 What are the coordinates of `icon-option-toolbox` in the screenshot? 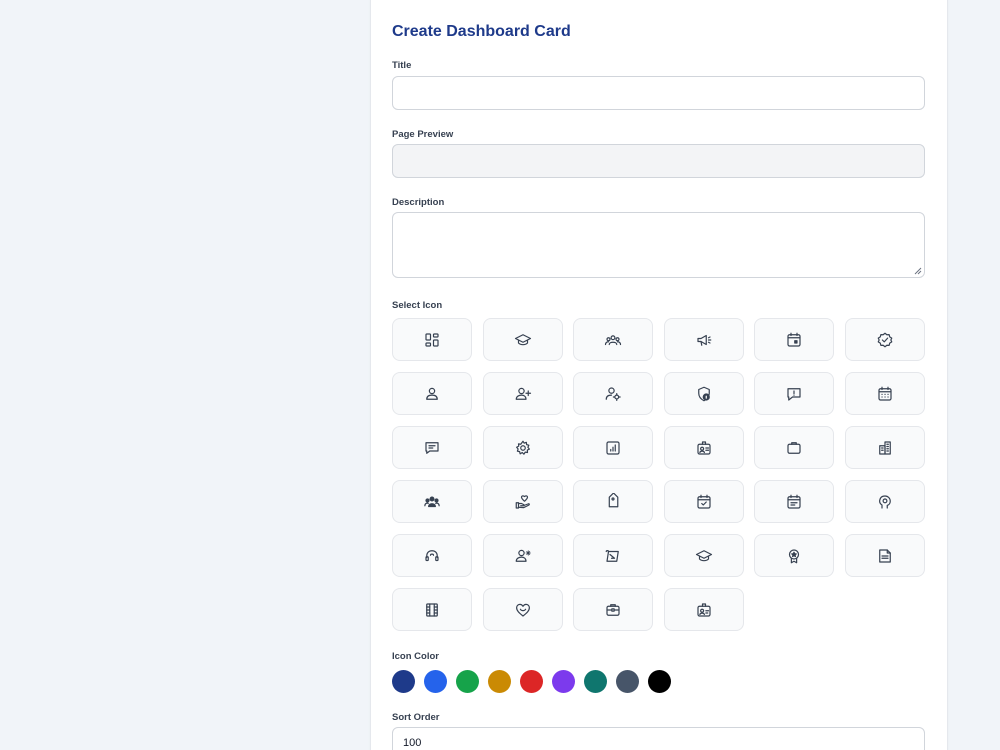 It's located at (613, 609).